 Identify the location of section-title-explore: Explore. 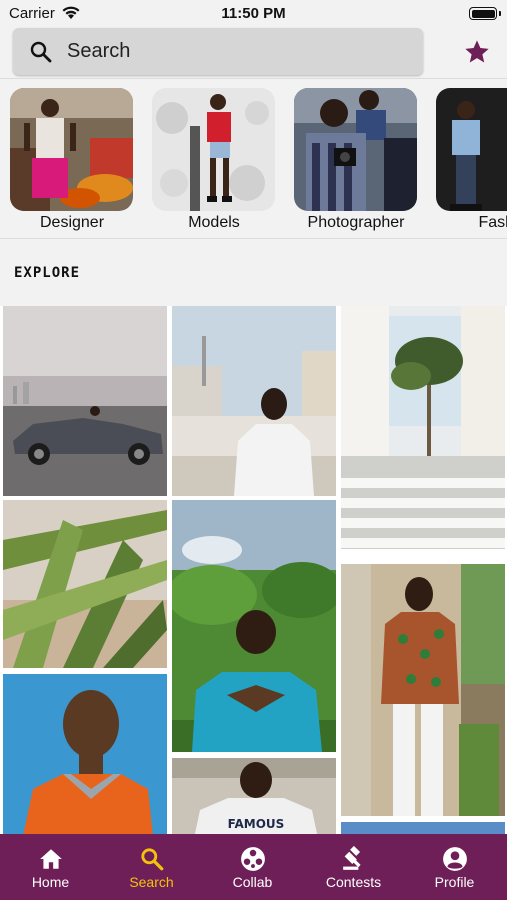
(47, 273).